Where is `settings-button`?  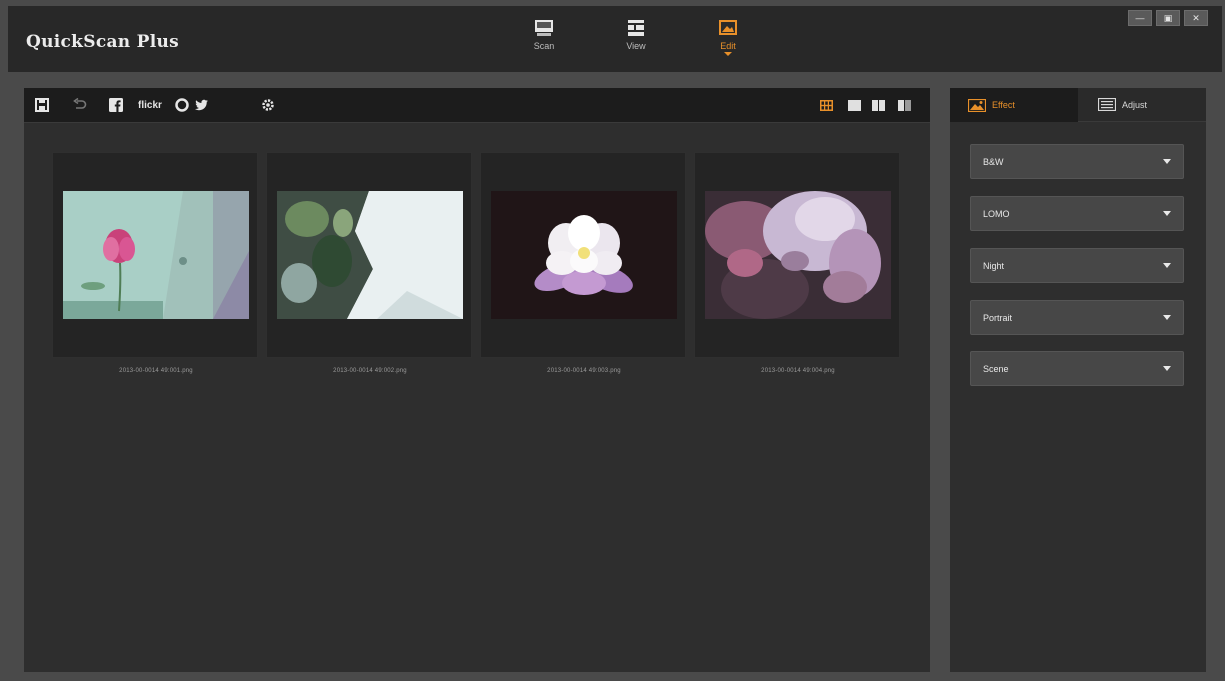 settings-button is located at coordinates (268, 105).